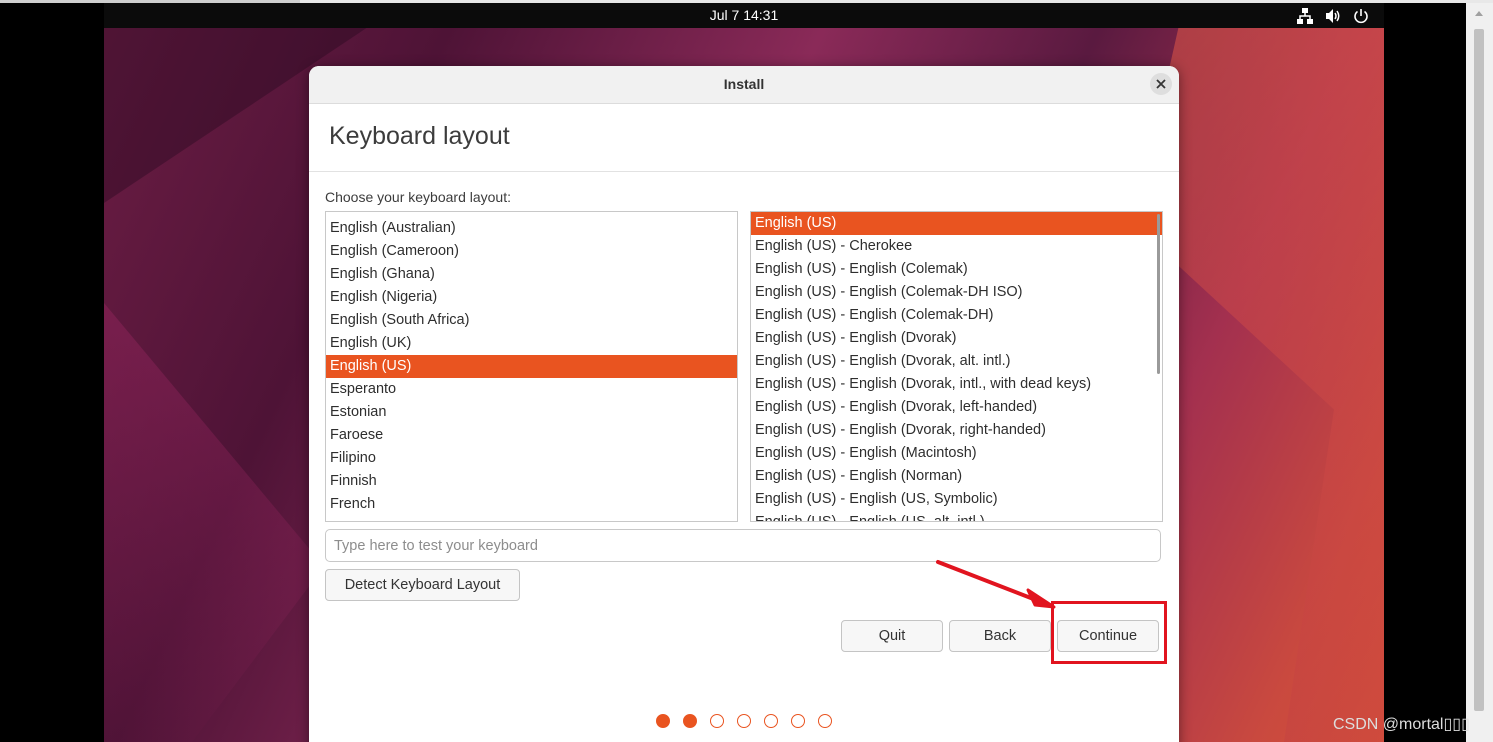 The height and width of the screenshot is (742, 1493). Describe the element at coordinates (531, 458) in the screenshot. I see `layout-list-item: Filipino` at that location.